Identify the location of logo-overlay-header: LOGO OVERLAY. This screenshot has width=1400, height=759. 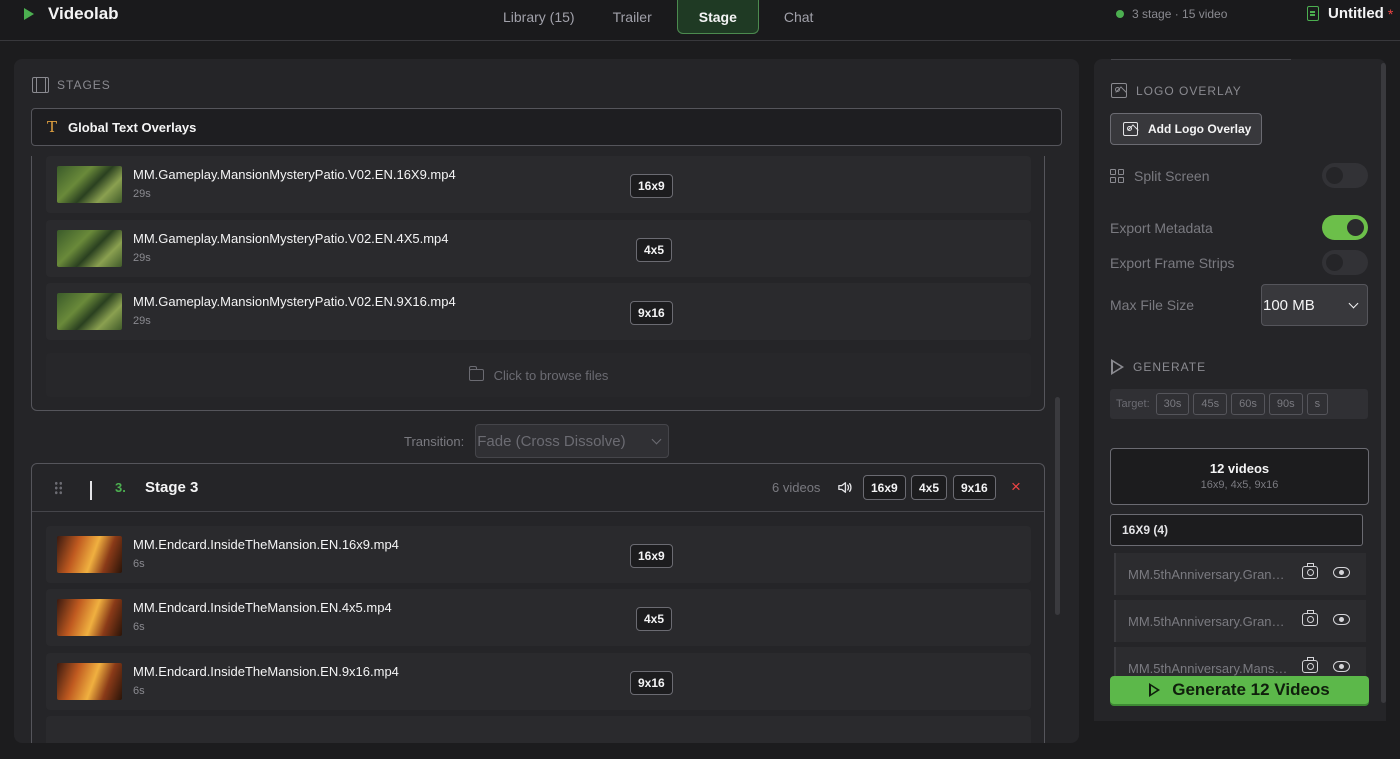
(1176, 90).